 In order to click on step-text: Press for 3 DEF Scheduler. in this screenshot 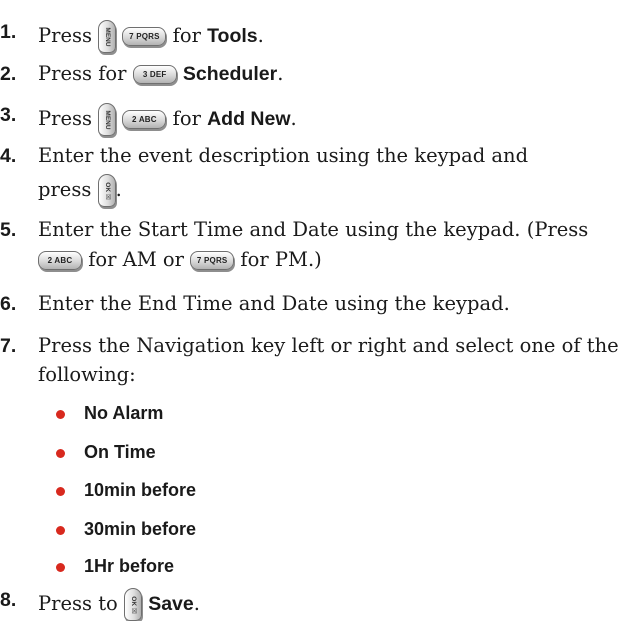, I will do `click(160, 74)`.